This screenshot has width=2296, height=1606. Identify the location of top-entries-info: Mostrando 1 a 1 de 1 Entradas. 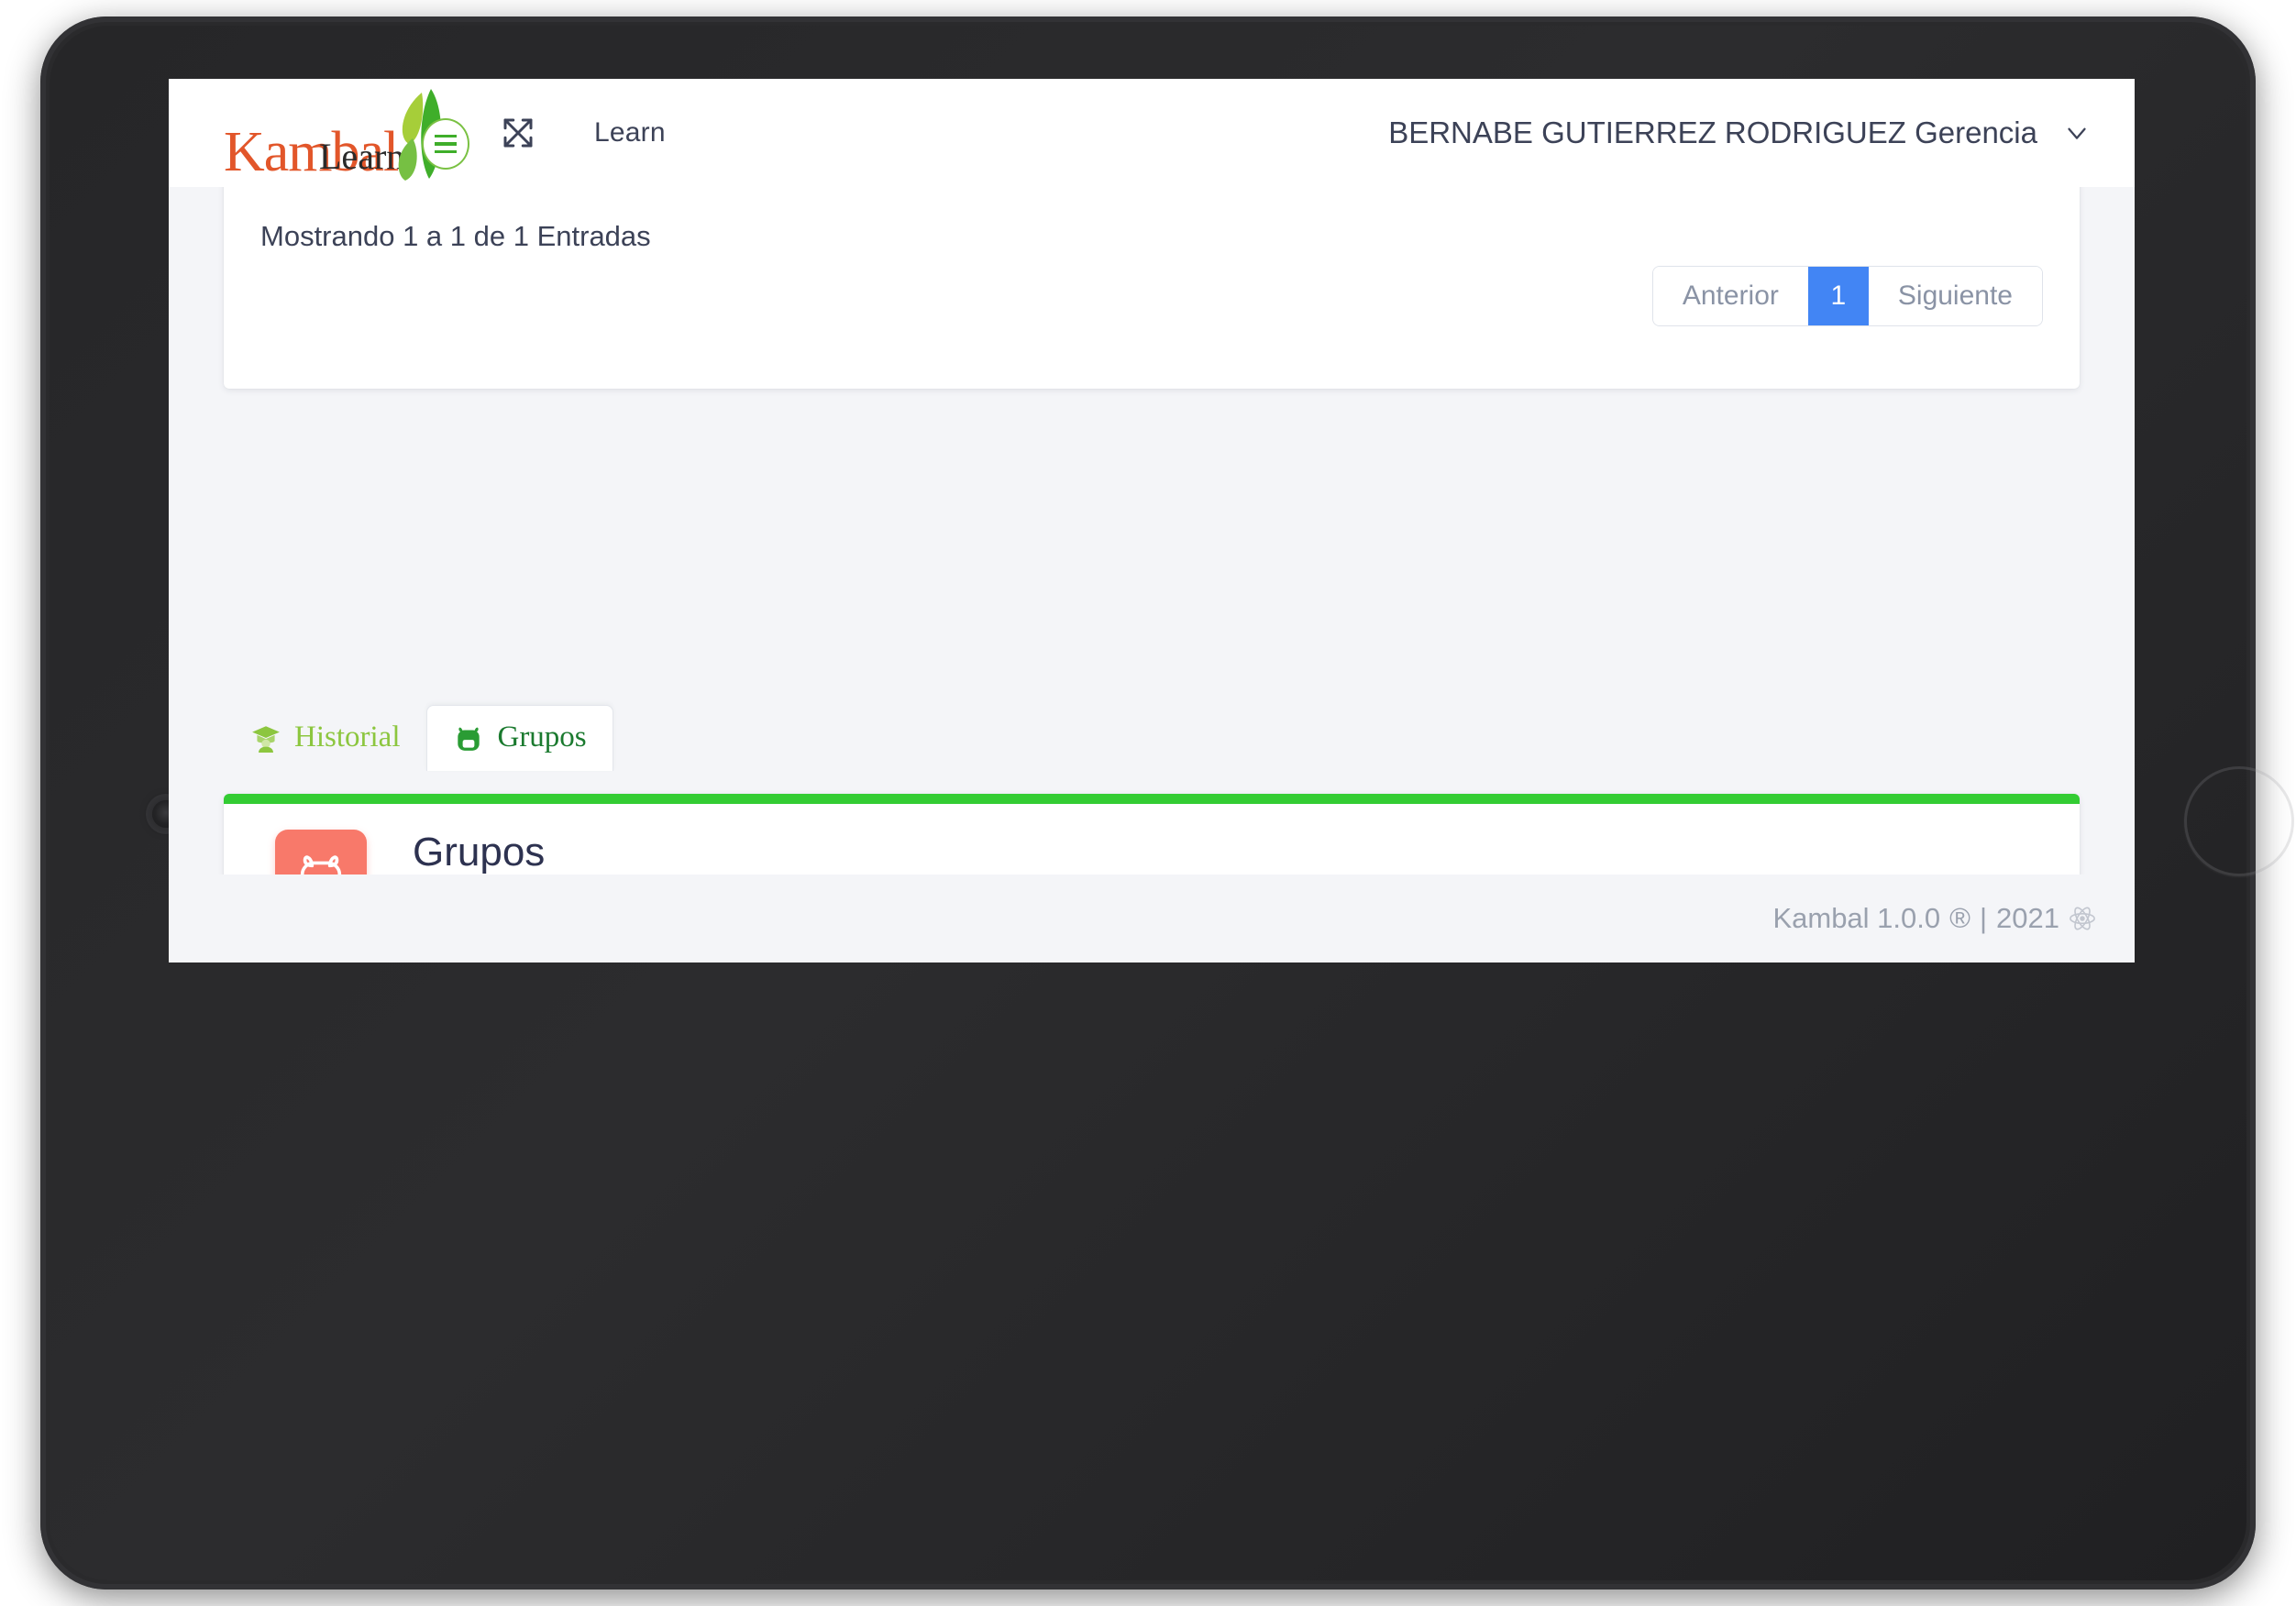
(455, 236).